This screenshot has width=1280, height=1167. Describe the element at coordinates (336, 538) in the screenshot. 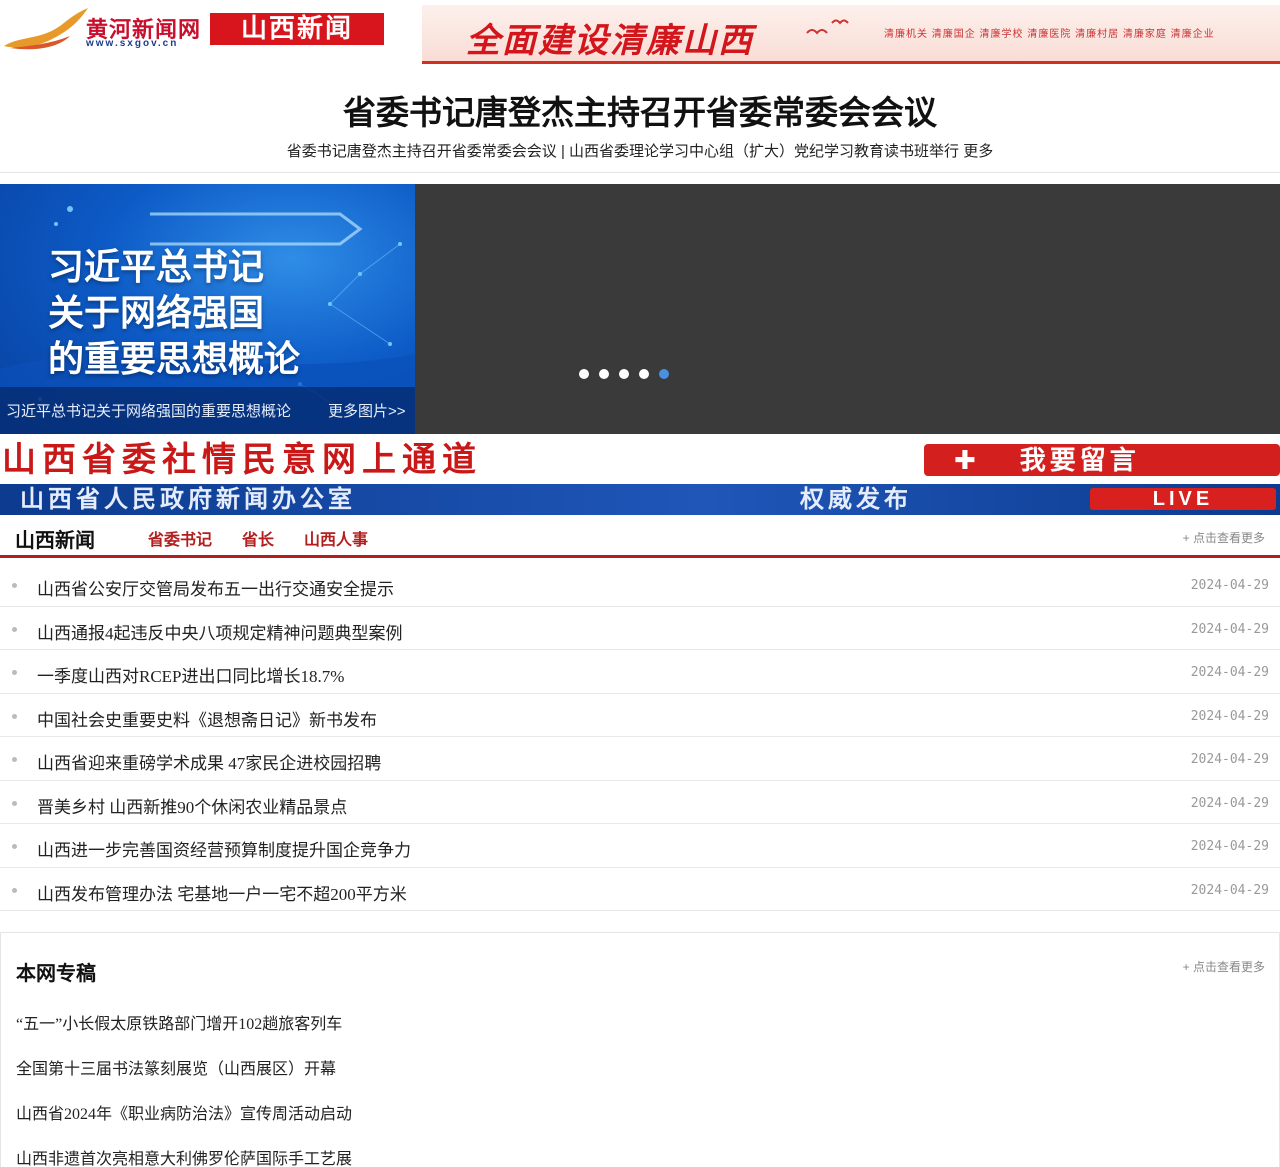

I see `tab-personnel: 山西人事` at that location.